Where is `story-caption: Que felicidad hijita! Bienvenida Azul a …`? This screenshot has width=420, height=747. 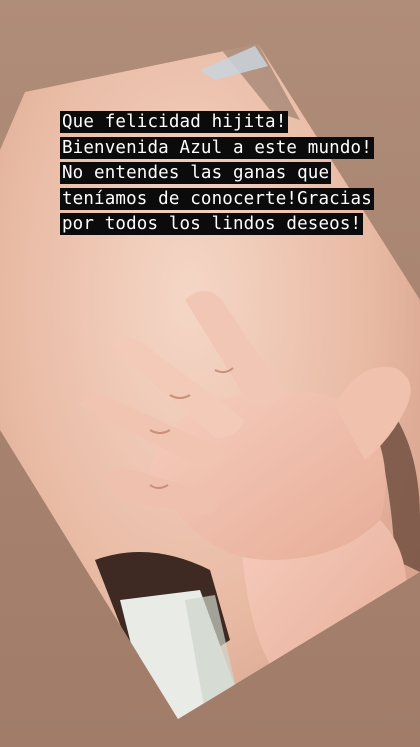
story-caption: Que felicidad hijita! Bienvenida Azul a … is located at coordinates (225, 174).